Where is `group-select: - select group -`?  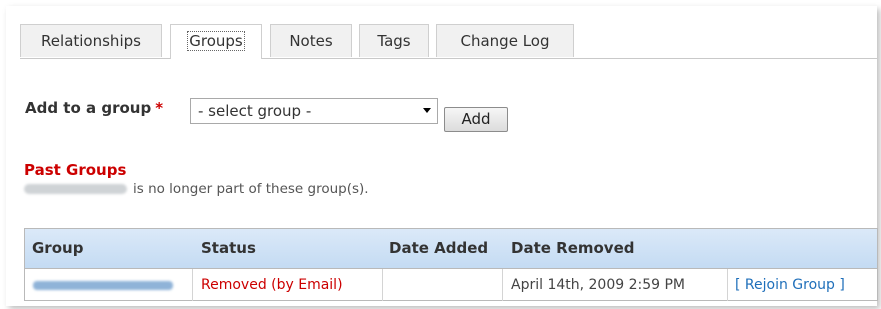
group-select: - select group - is located at coordinates (314, 111).